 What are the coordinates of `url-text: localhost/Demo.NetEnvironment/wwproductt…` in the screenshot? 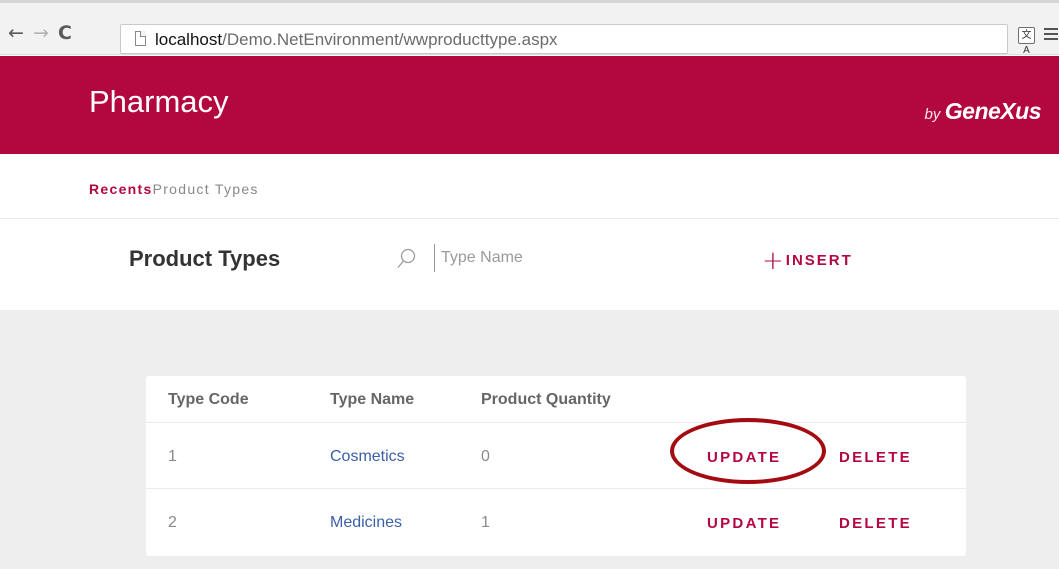 It's located at (356, 40).